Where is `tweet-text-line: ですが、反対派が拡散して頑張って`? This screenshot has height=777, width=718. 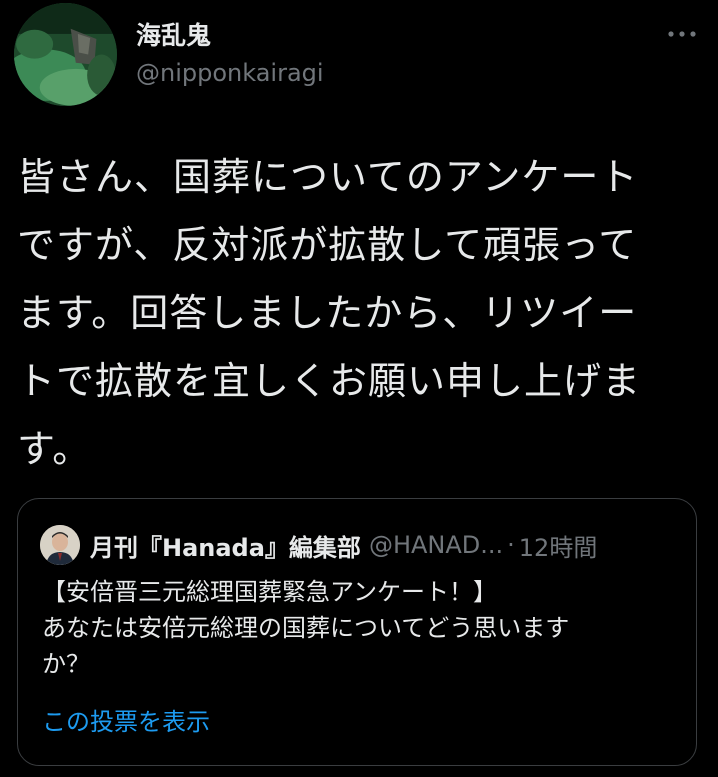 tweet-text-line: ですが、反対派が拡散して頑張って is located at coordinates (327, 245).